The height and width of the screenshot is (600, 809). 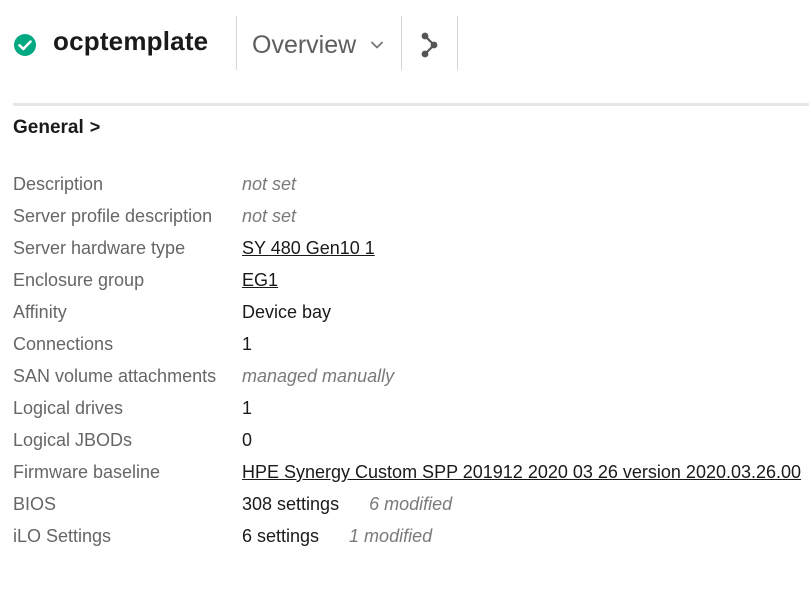 I want to click on row-connections: Connections 1, so click(x=411, y=344).